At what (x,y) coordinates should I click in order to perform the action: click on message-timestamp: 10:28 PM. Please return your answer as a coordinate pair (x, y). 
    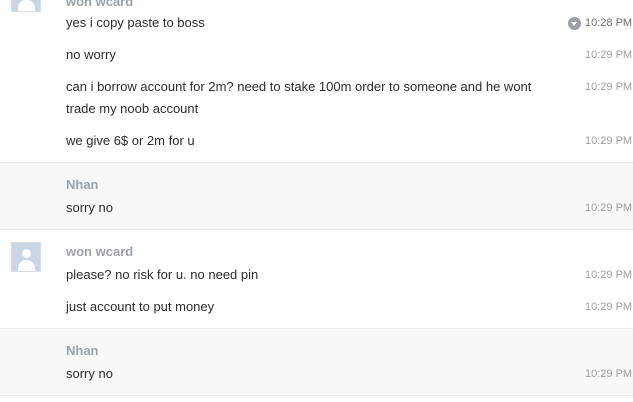
    Looking at the image, I should click on (608, 23).